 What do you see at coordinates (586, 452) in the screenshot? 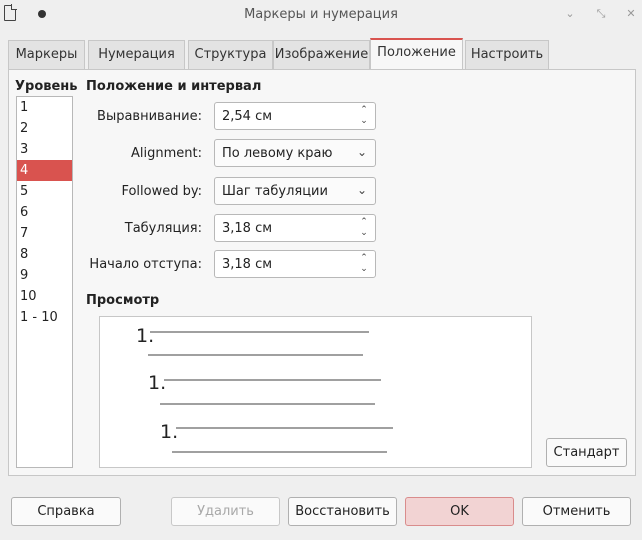
I see `default-button: Стандарт` at bounding box center [586, 452].